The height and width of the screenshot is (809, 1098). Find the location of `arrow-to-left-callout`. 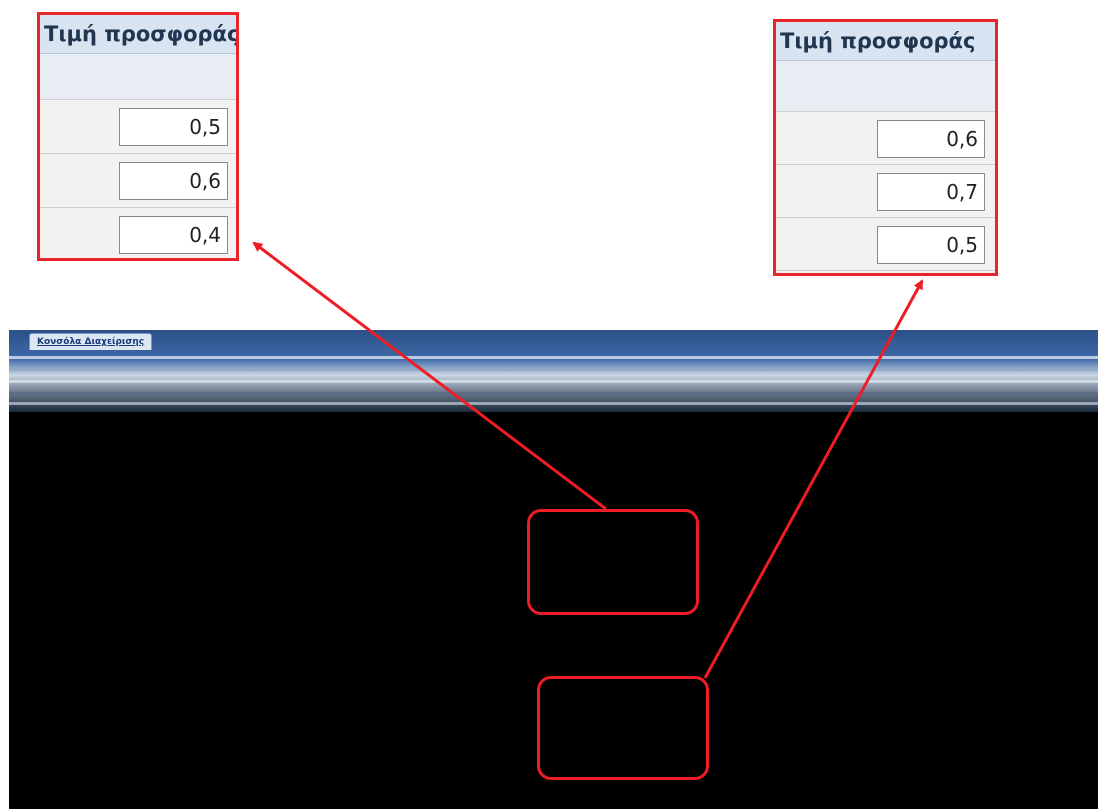

arrow-to-left-callout is located at coordinates (429, 376).